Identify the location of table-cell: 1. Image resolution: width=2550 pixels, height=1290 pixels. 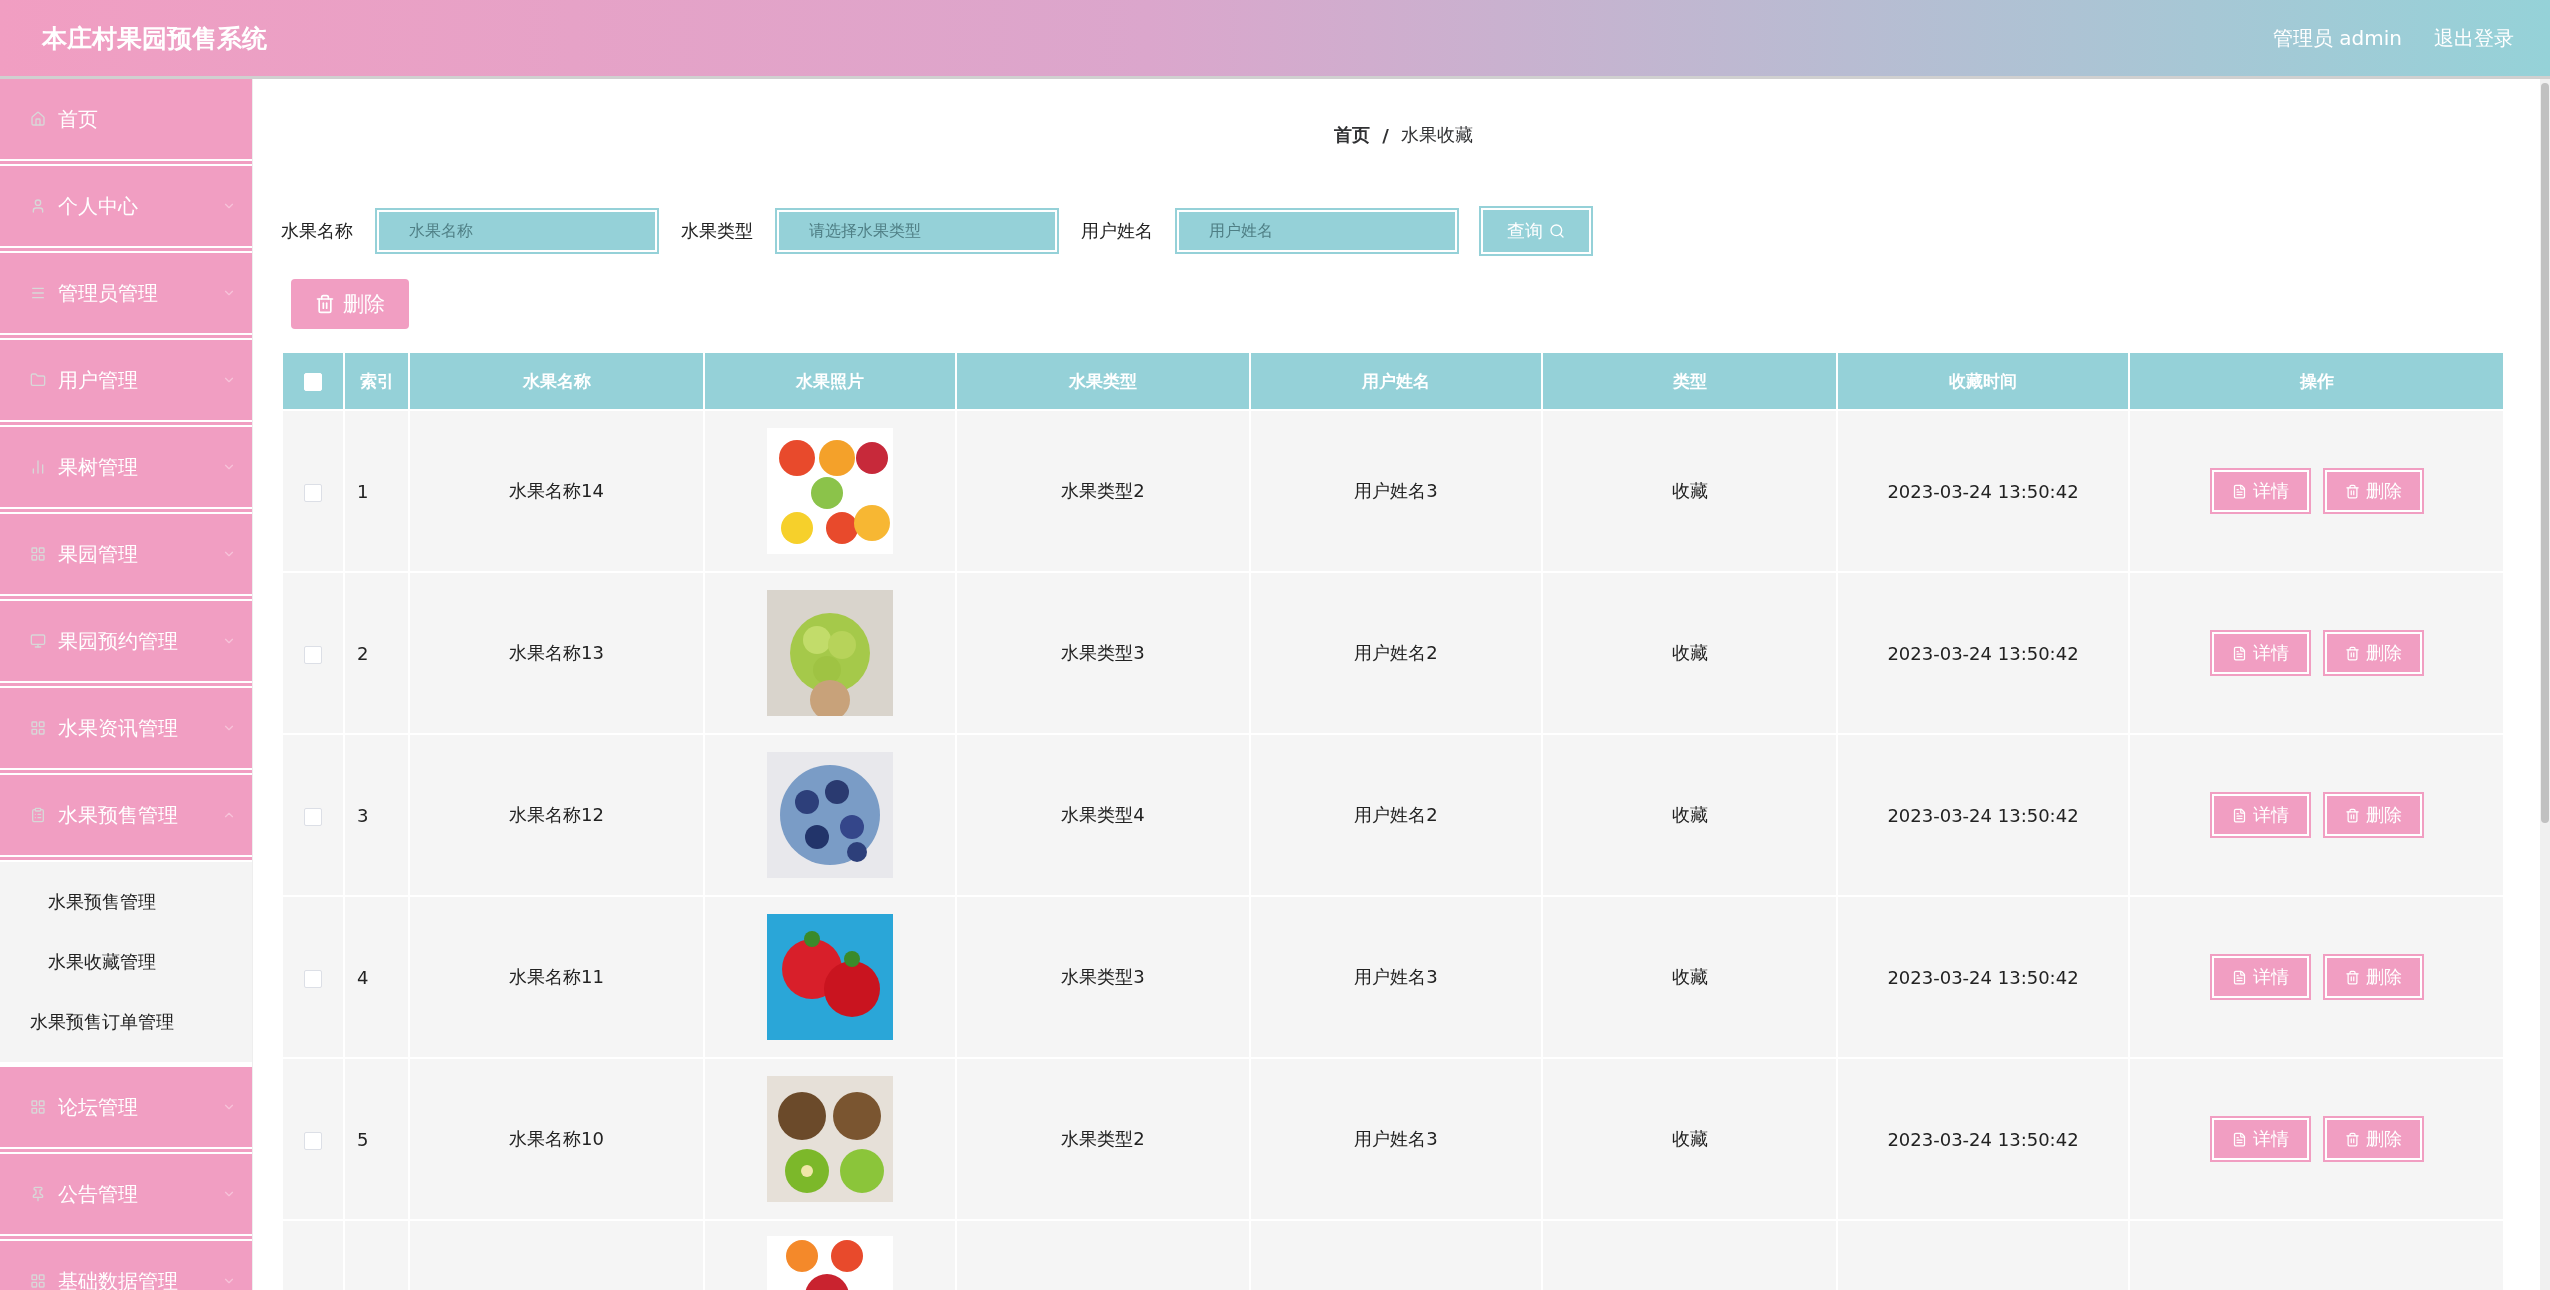
(376, 491).